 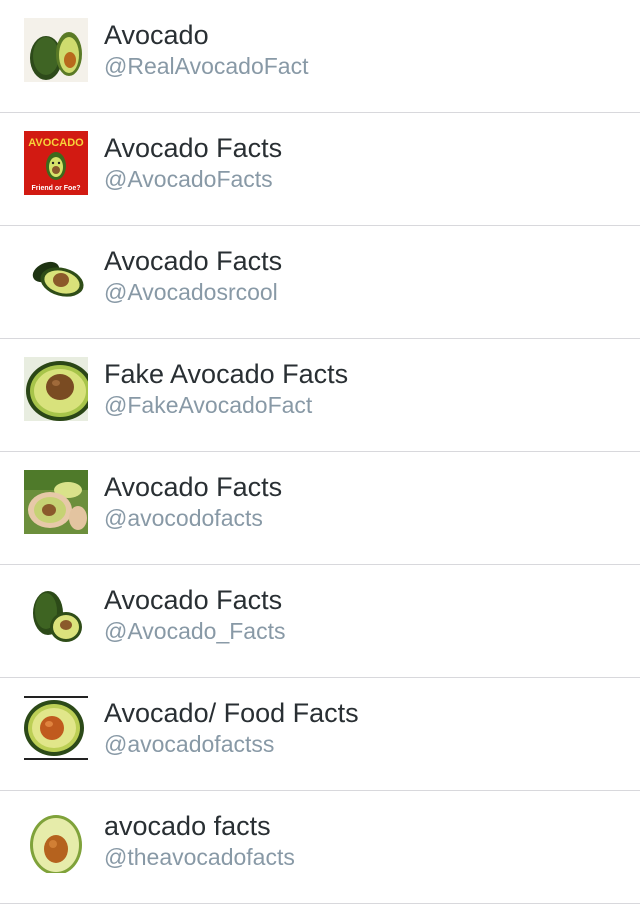 What do you see at coordinates (56, 50) in the screenshot?
I see `avocado-pair-icon` at bounding box center [56, 50].